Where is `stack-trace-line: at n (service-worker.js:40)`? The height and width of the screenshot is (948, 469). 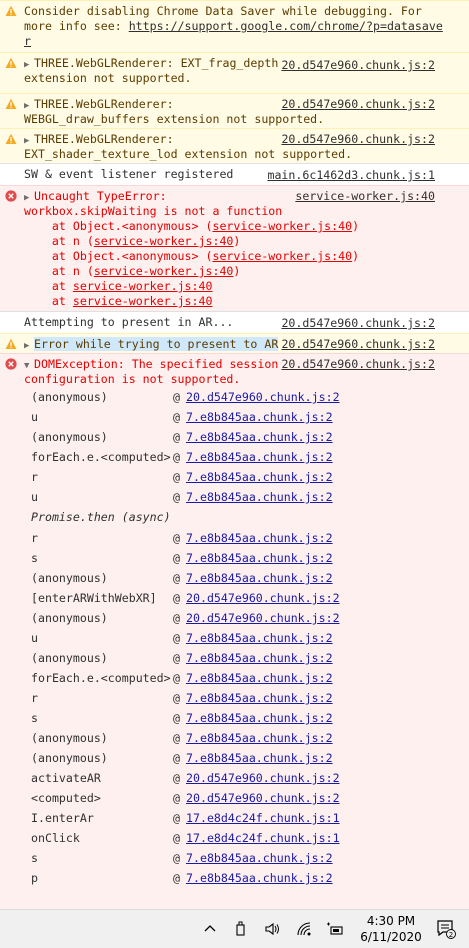 stack-trace-line: at n (service-worker.js:40) is located at coordinates (191, 241).